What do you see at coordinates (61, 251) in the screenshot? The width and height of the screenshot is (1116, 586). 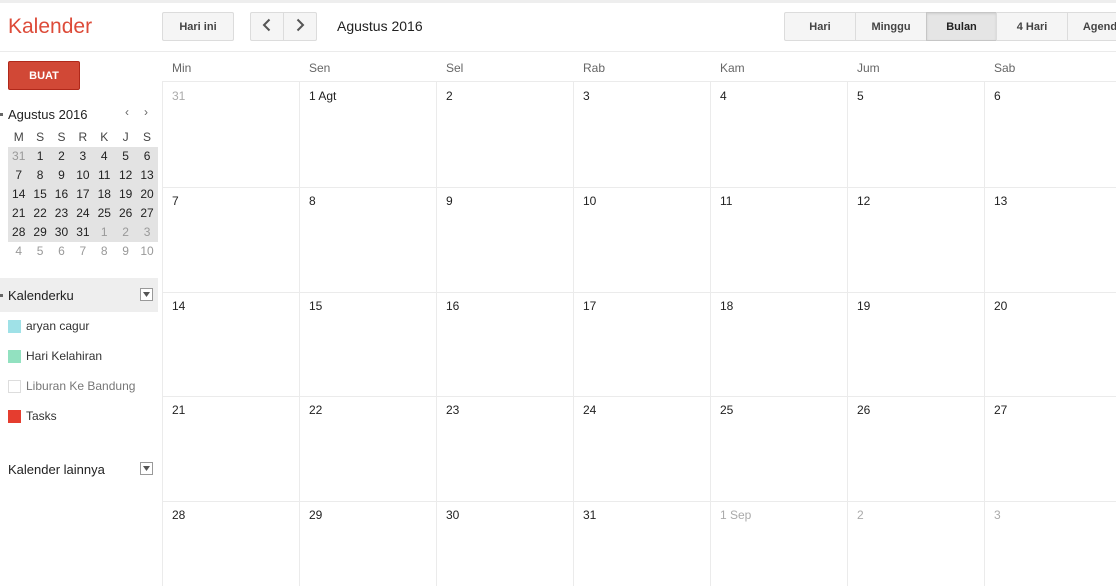 I see `mini-day: 6` at bounding box center [61, 251].